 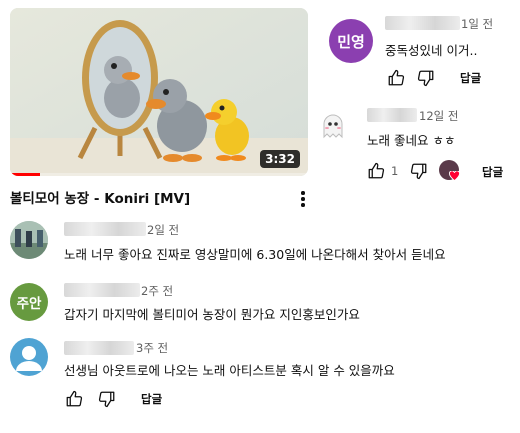 I want to click on comment-text: 중독성있네 이거.., so click(x=431, y=50).